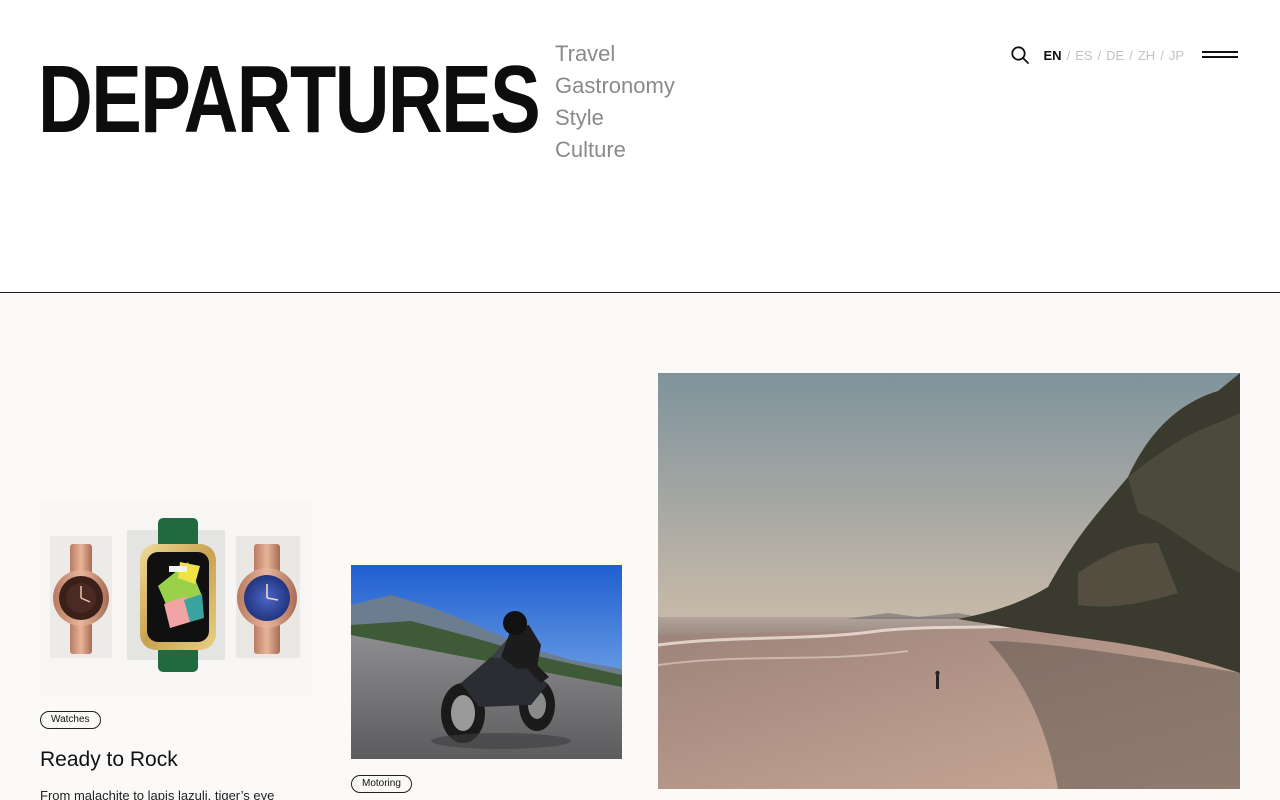 The width and height of the screenshot is (1280, 800). Describe the element at coordinates (486, 662) in the screenshot. I see `card-image-motorcycle` at that location.